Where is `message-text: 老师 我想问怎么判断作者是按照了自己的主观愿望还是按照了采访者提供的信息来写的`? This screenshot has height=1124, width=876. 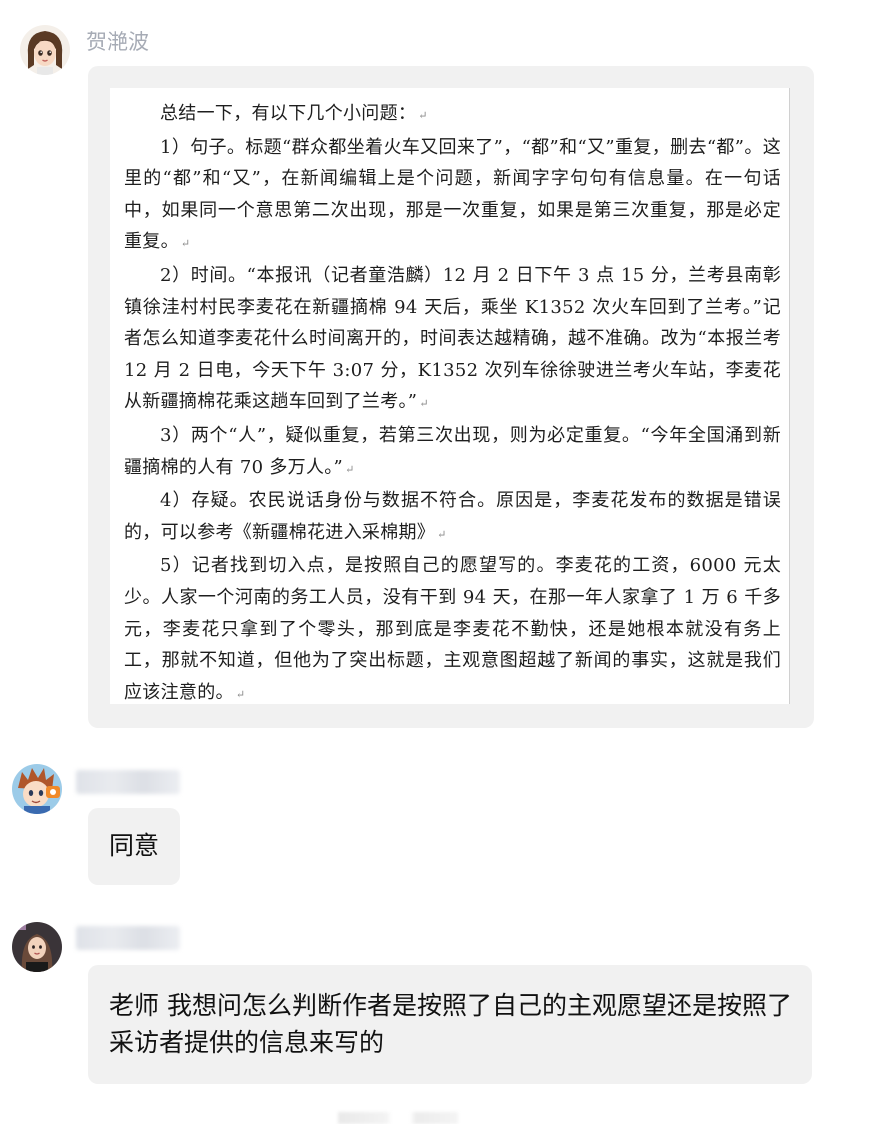 message-text: 老师 我想问怎么判断作者是按照了自己的主观愿望还是按照了采访者提供的信息来写的 is located at coordinates (450, 1024).